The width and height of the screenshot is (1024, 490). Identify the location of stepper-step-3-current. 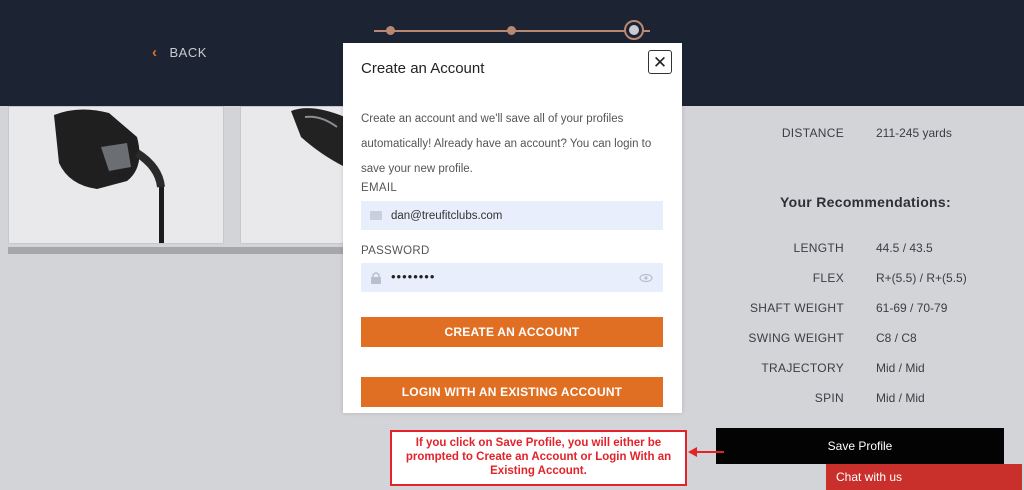
(634, 30).